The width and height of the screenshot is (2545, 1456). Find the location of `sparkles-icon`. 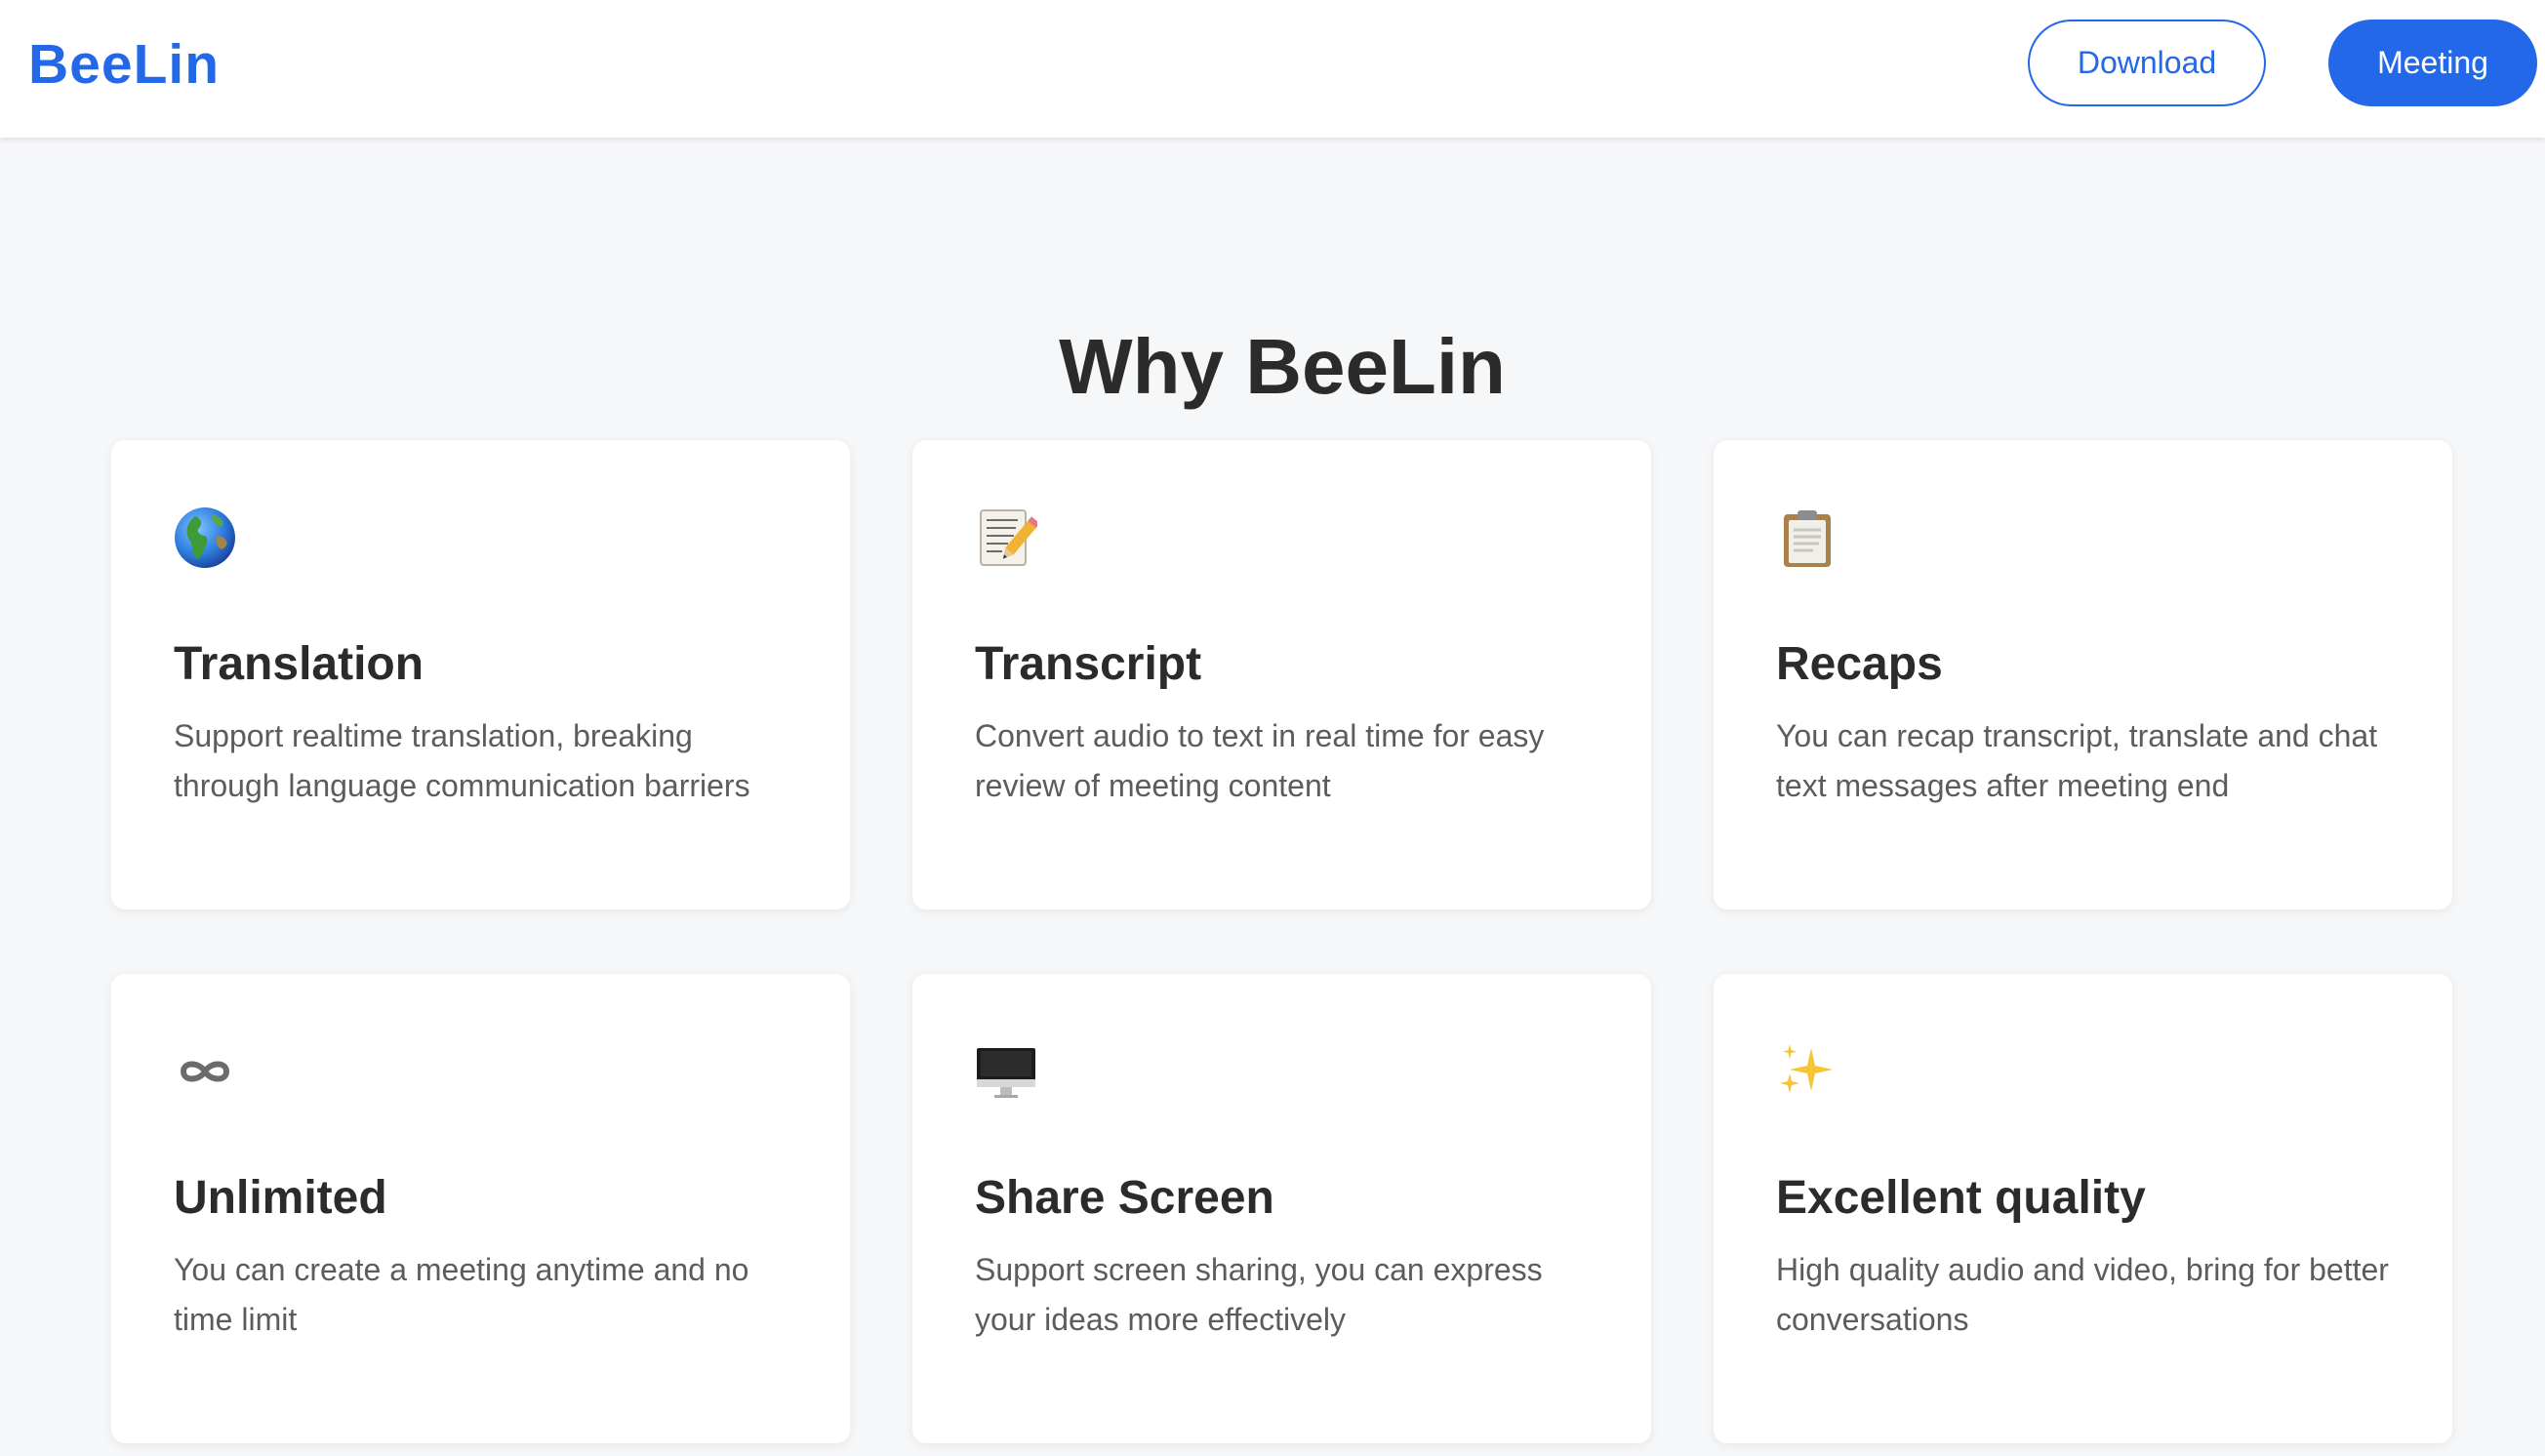

sparkles-icon is located at coordinates (1807, 1071).